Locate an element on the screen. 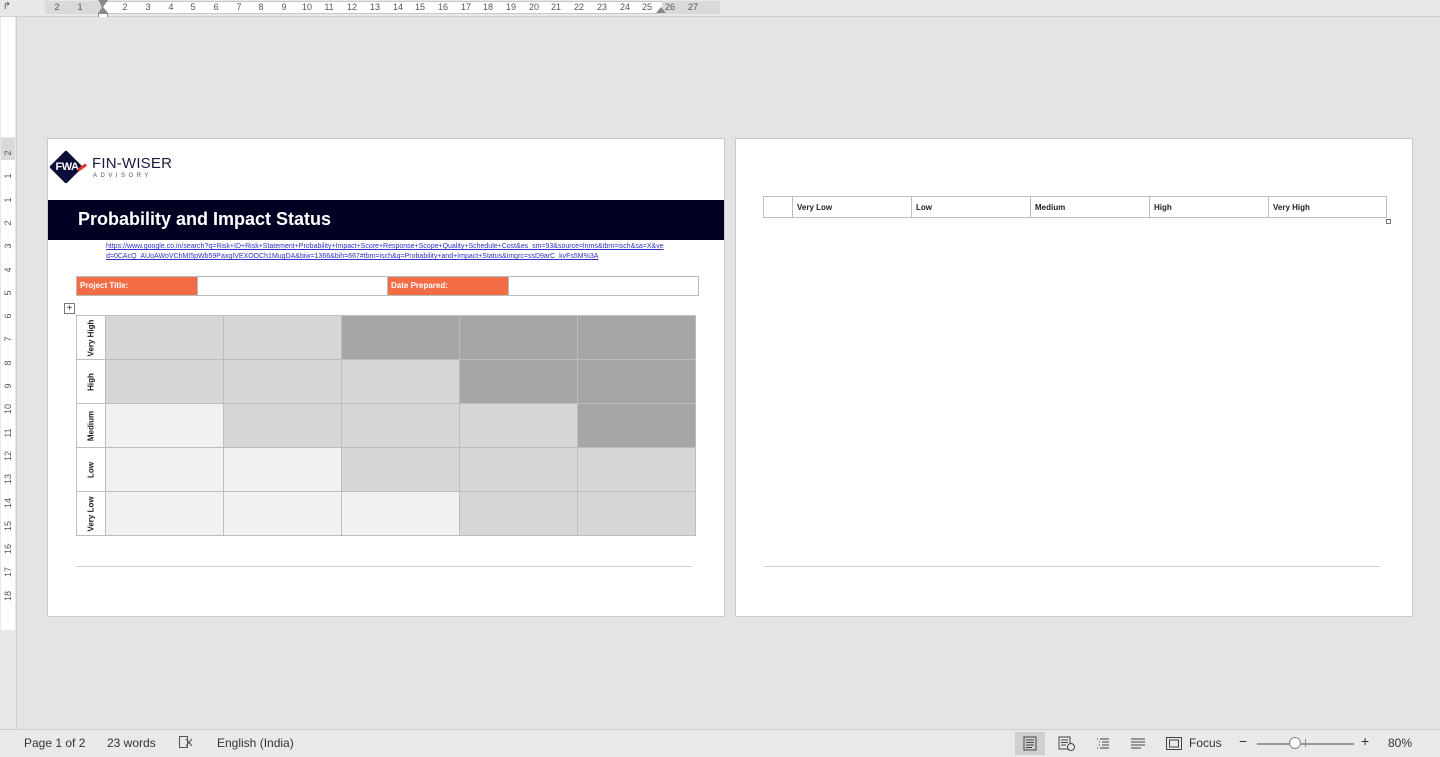 The height and width of the screenshot is (757, 1440). first-line-indent-icon is located at coordinates (103, 3).